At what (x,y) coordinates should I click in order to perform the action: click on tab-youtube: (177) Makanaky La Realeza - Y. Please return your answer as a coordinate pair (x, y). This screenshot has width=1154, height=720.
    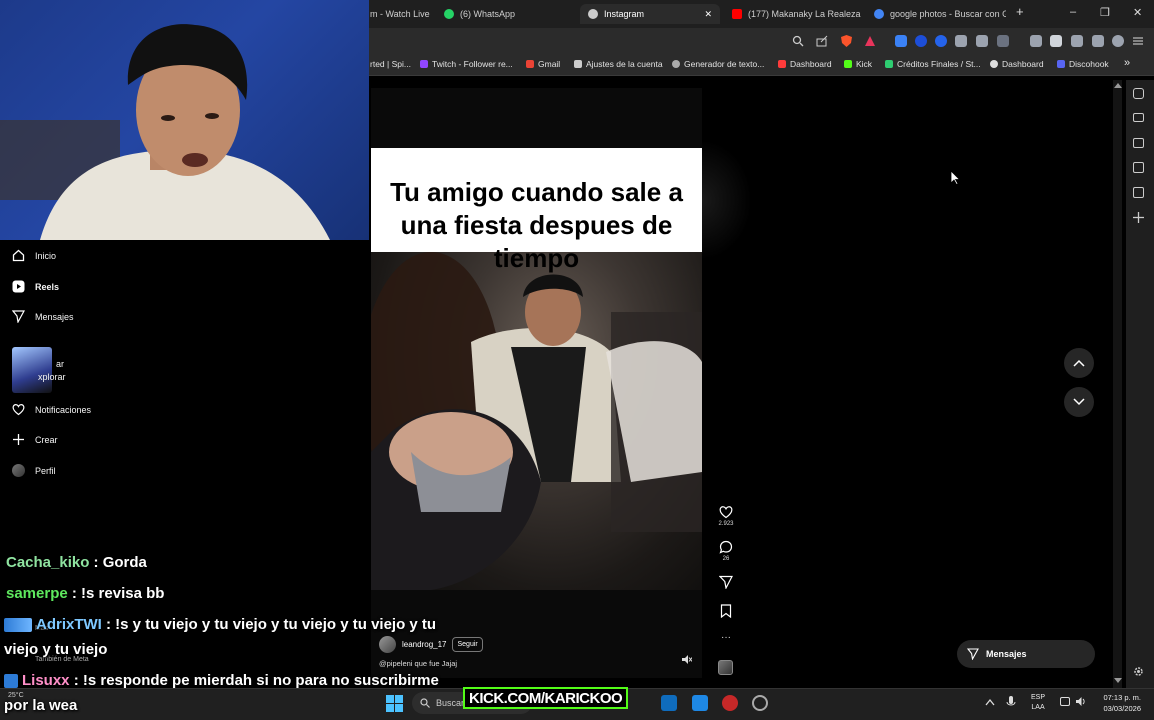
    Looking at the image, I should click on (793, 14).